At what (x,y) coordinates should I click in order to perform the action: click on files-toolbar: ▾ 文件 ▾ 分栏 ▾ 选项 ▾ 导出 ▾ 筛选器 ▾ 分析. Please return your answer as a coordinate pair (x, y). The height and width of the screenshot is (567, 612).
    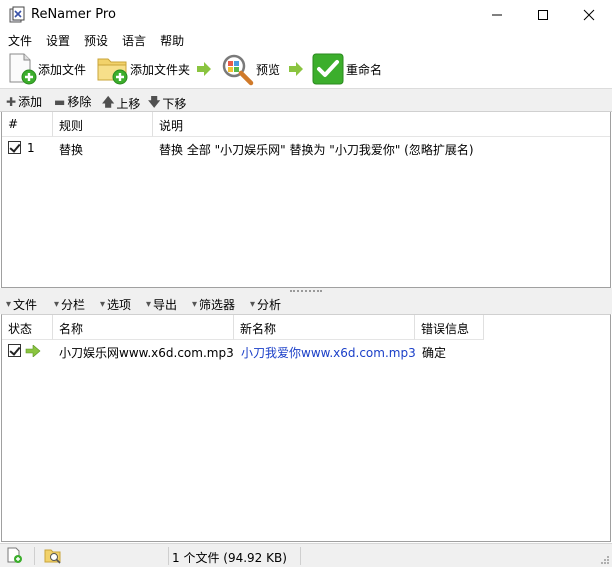
    Looking at the image, I should click on (306, 304).